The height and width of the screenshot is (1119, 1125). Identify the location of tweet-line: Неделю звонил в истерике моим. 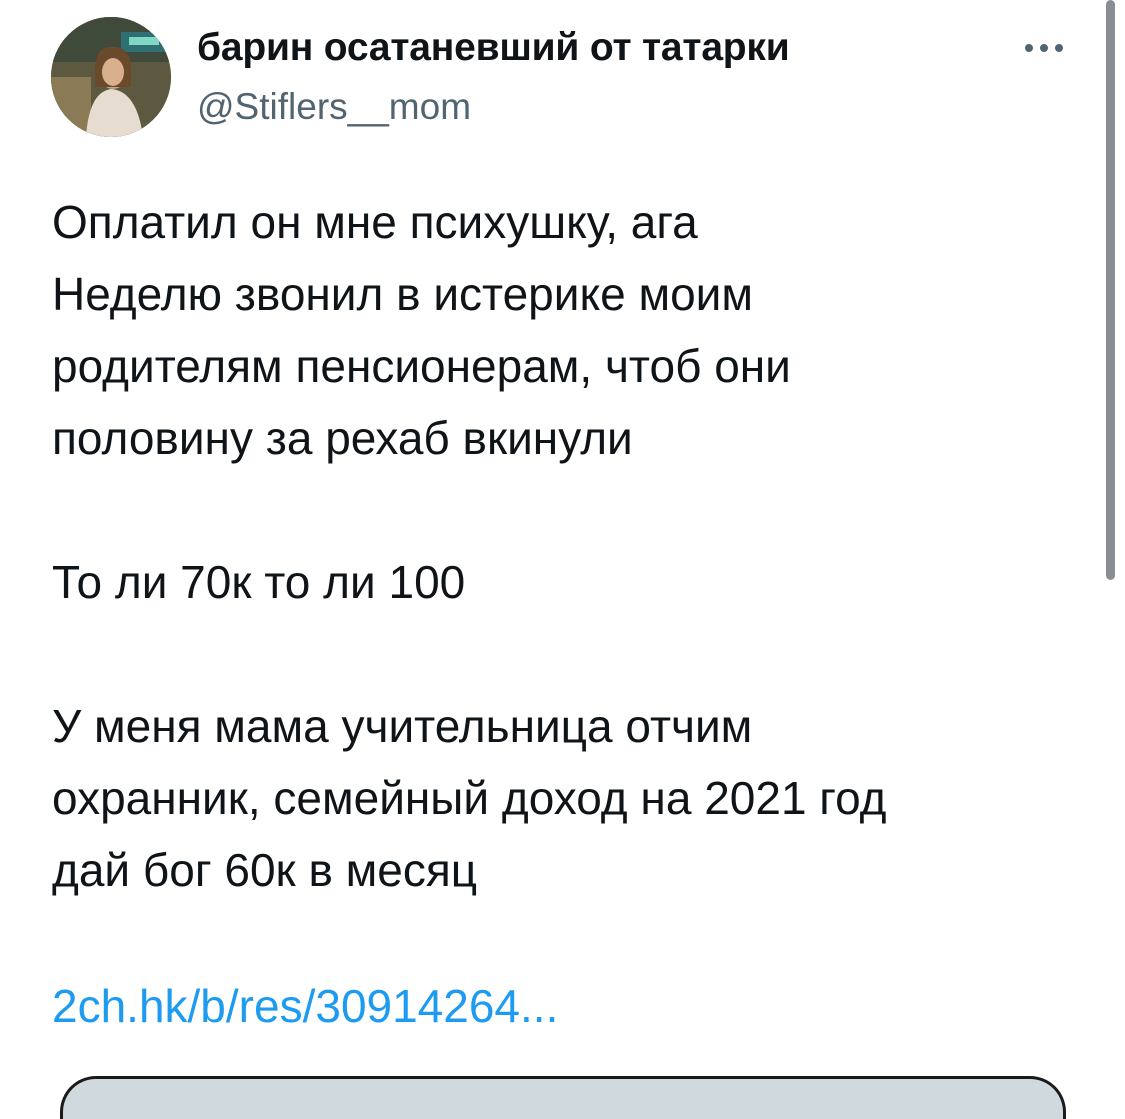
(402, 294).